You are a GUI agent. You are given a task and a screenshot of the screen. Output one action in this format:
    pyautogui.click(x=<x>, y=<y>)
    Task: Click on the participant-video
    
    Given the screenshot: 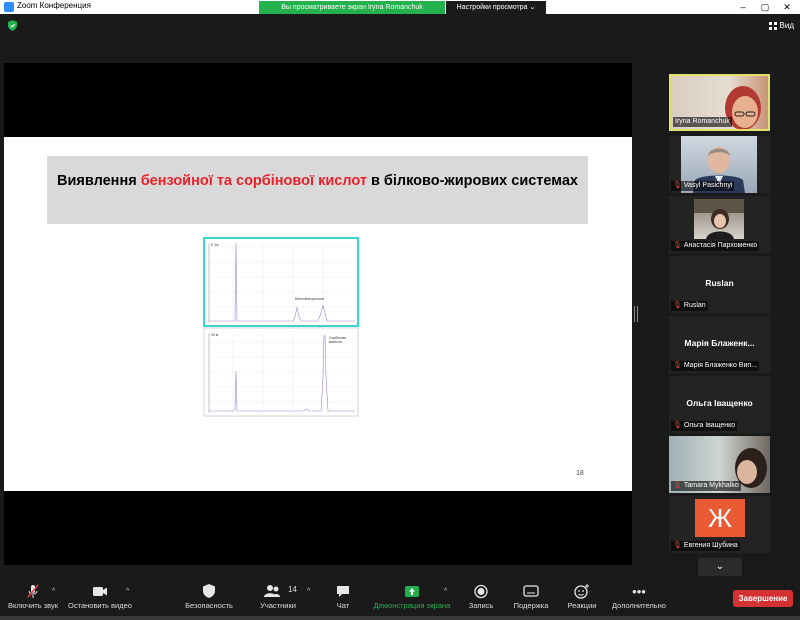 What is the action you would take?
    pyautogui.click(x=719, y=219)
    